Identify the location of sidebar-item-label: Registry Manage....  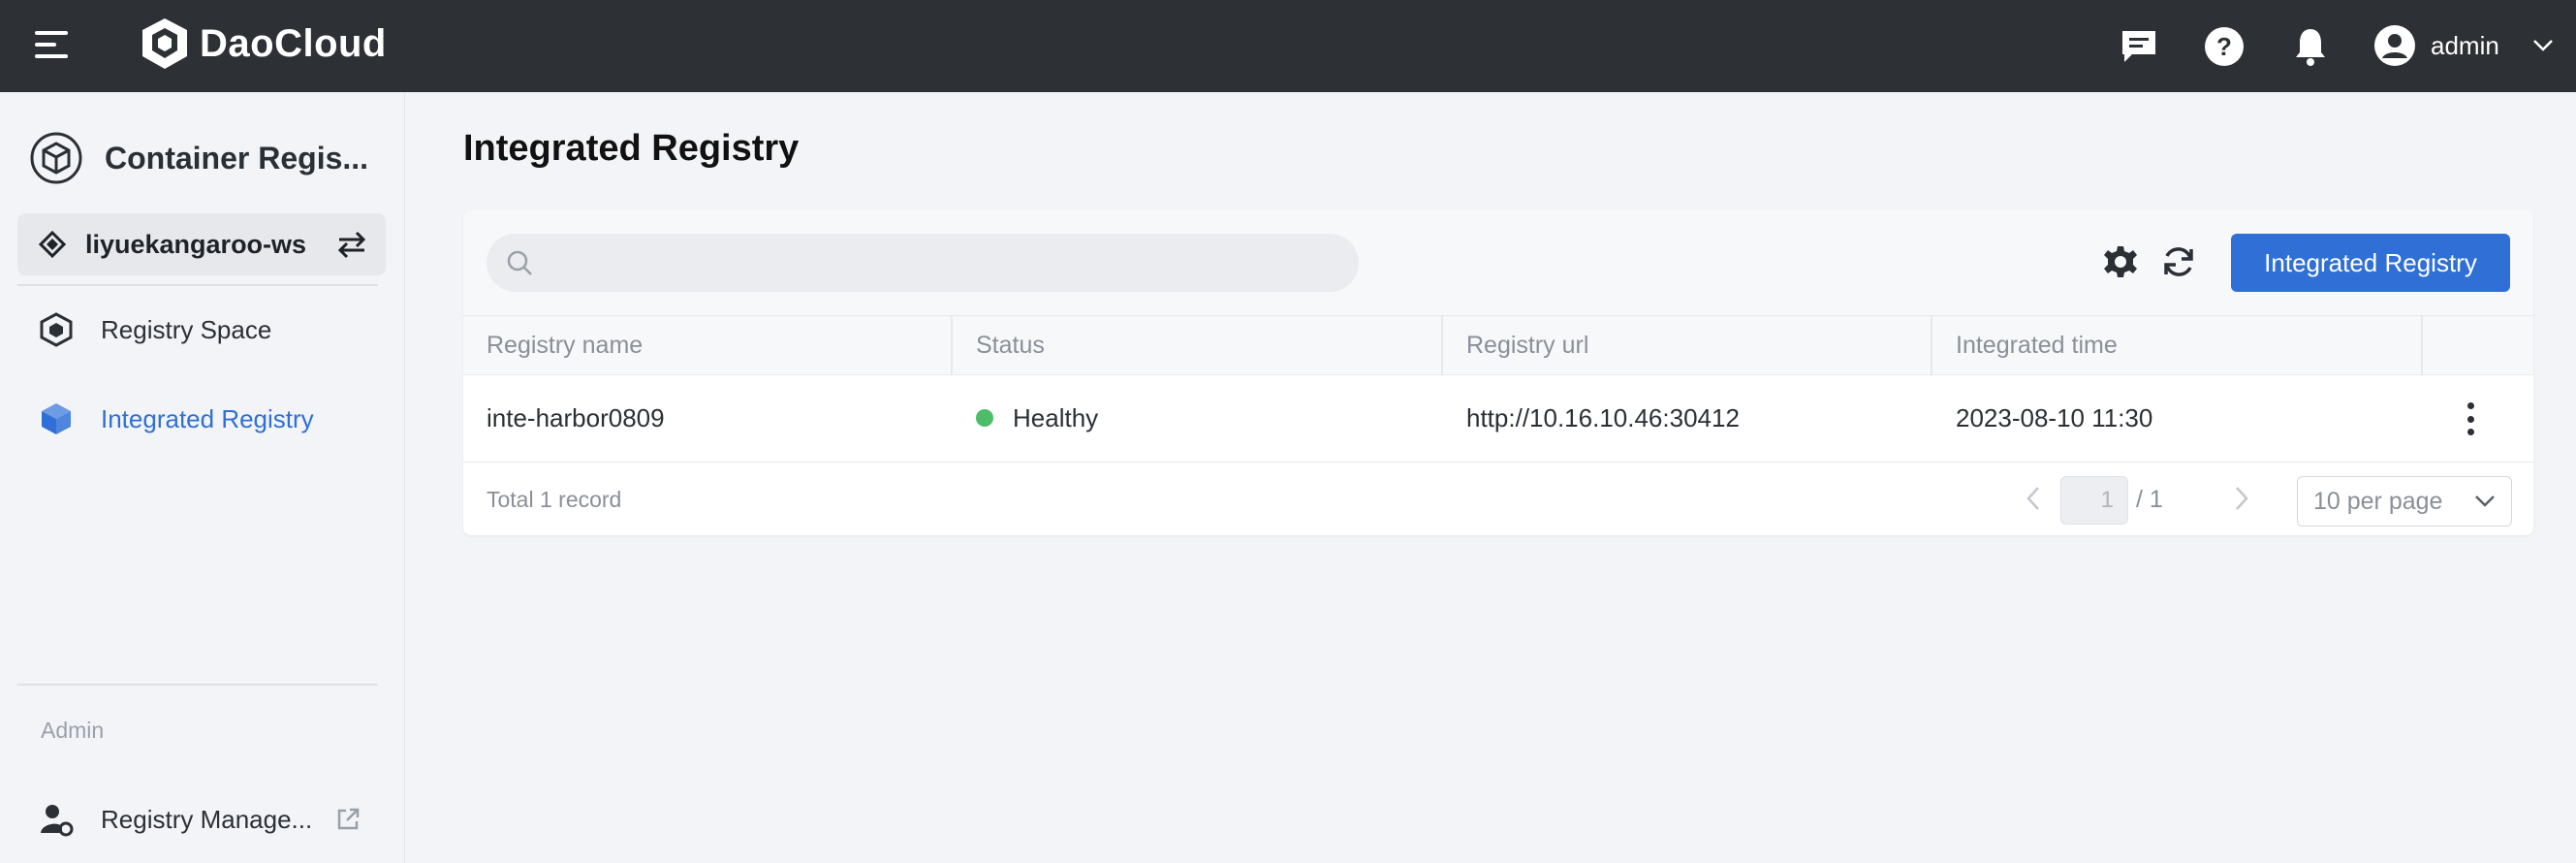
(207, 819).